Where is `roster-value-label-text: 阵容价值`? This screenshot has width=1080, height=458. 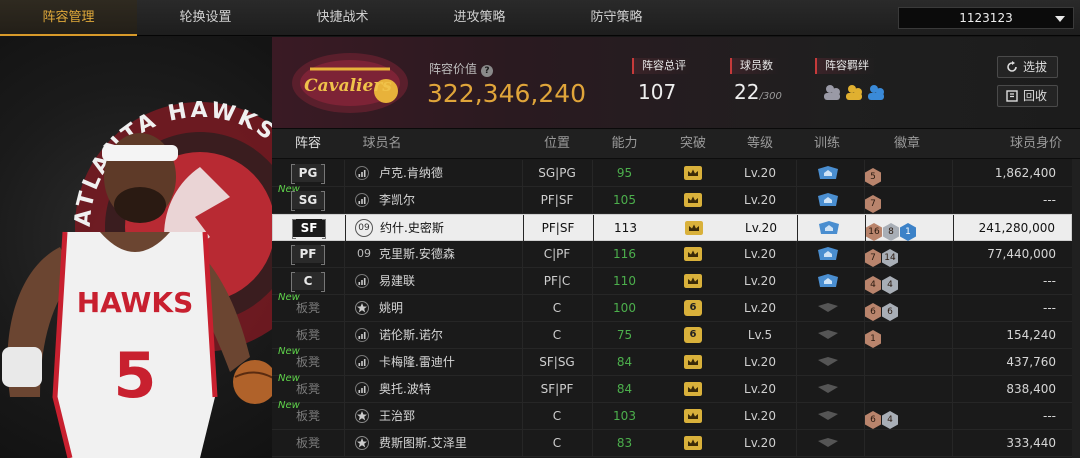
roster-value-label-text: 阵容价值 is located at coordinates (453, 69).